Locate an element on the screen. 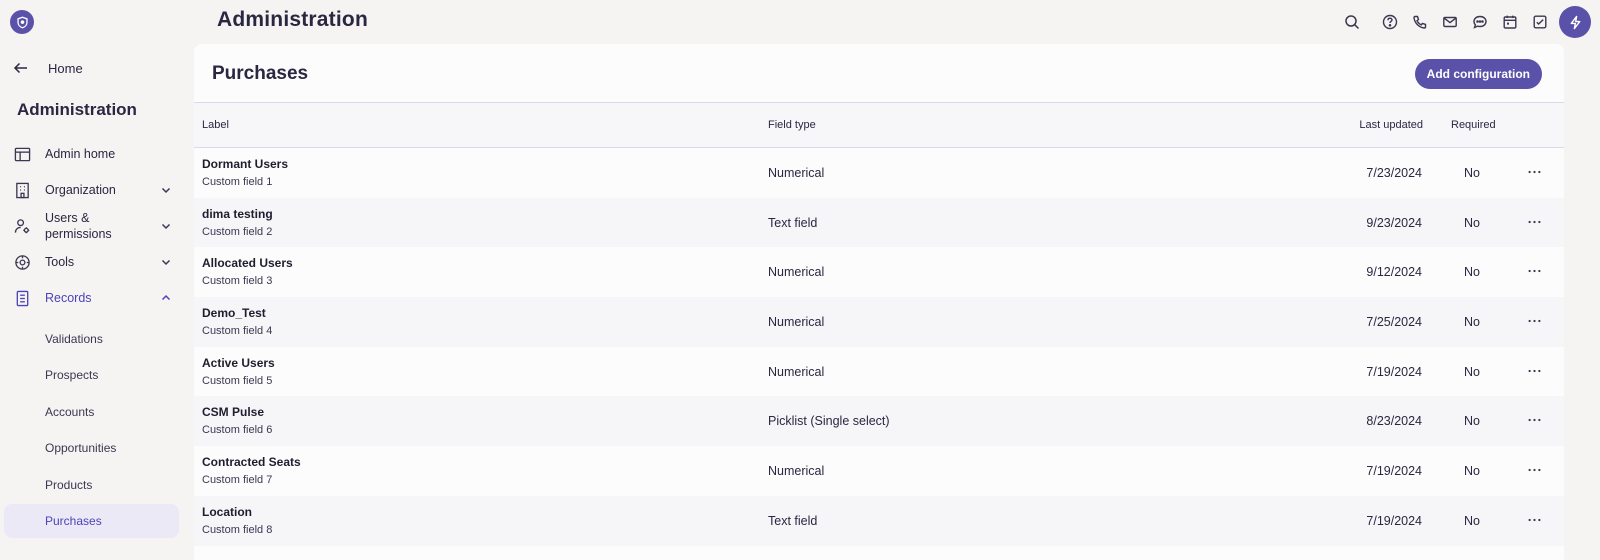  sidebar-item-label: Admin home is located at coordinates (80, 154).